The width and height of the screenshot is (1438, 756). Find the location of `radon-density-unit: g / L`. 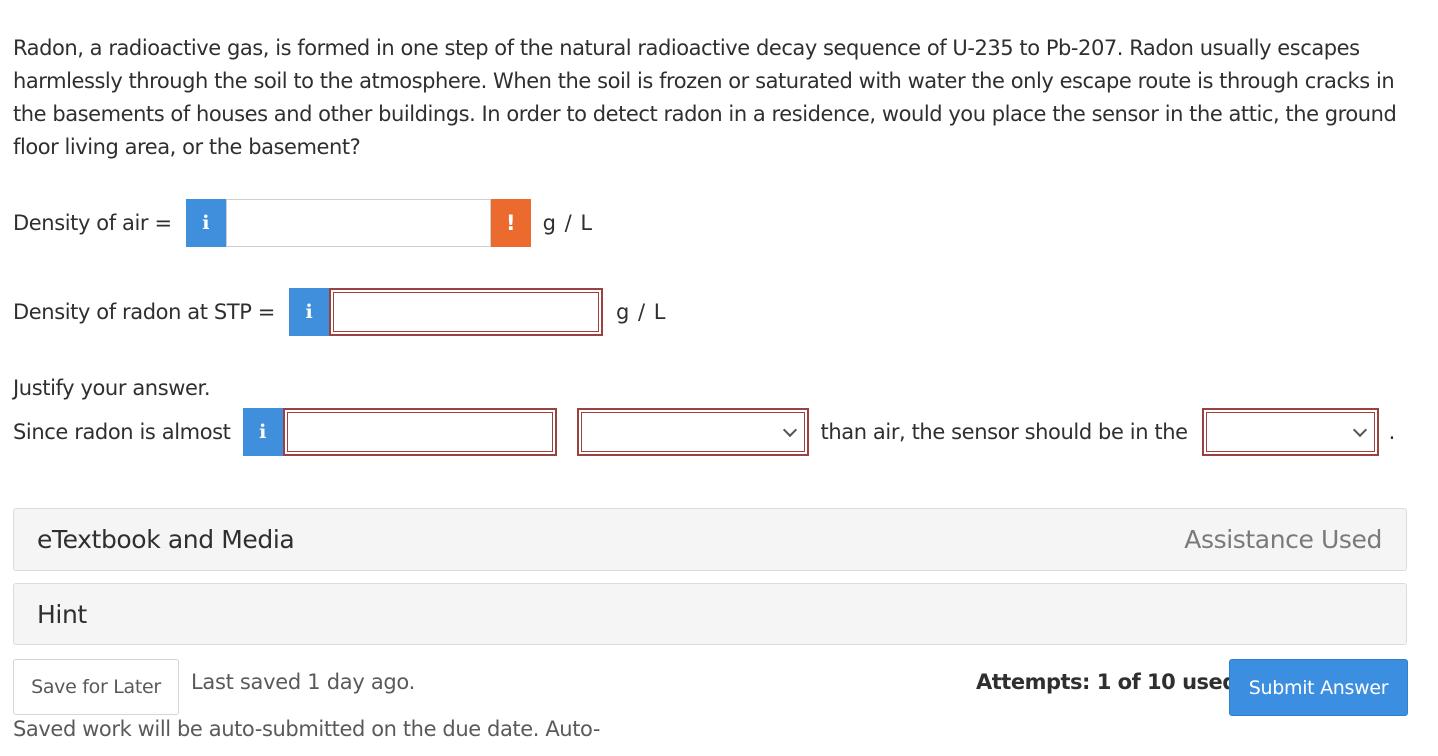

radon-density-unit: g / L is located at coordinates (641, 312).